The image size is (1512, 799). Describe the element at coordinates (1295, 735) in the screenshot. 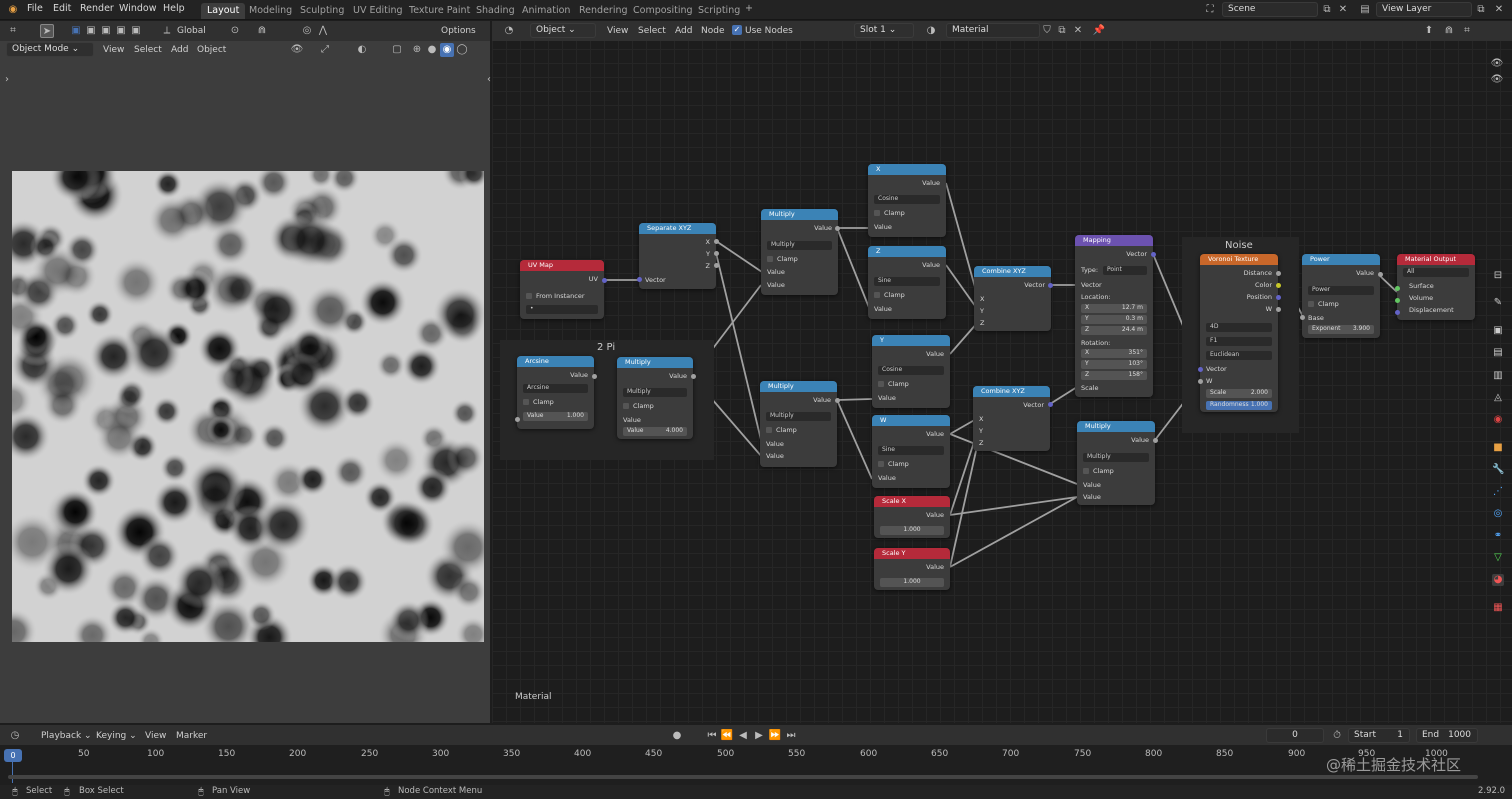

I see `current-frame-field: 0` at that location.